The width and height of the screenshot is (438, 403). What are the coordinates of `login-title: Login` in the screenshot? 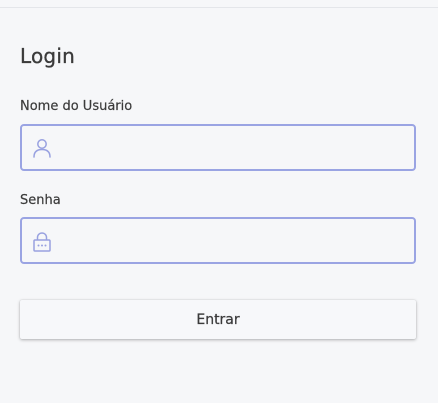 It's located at (47, 56).